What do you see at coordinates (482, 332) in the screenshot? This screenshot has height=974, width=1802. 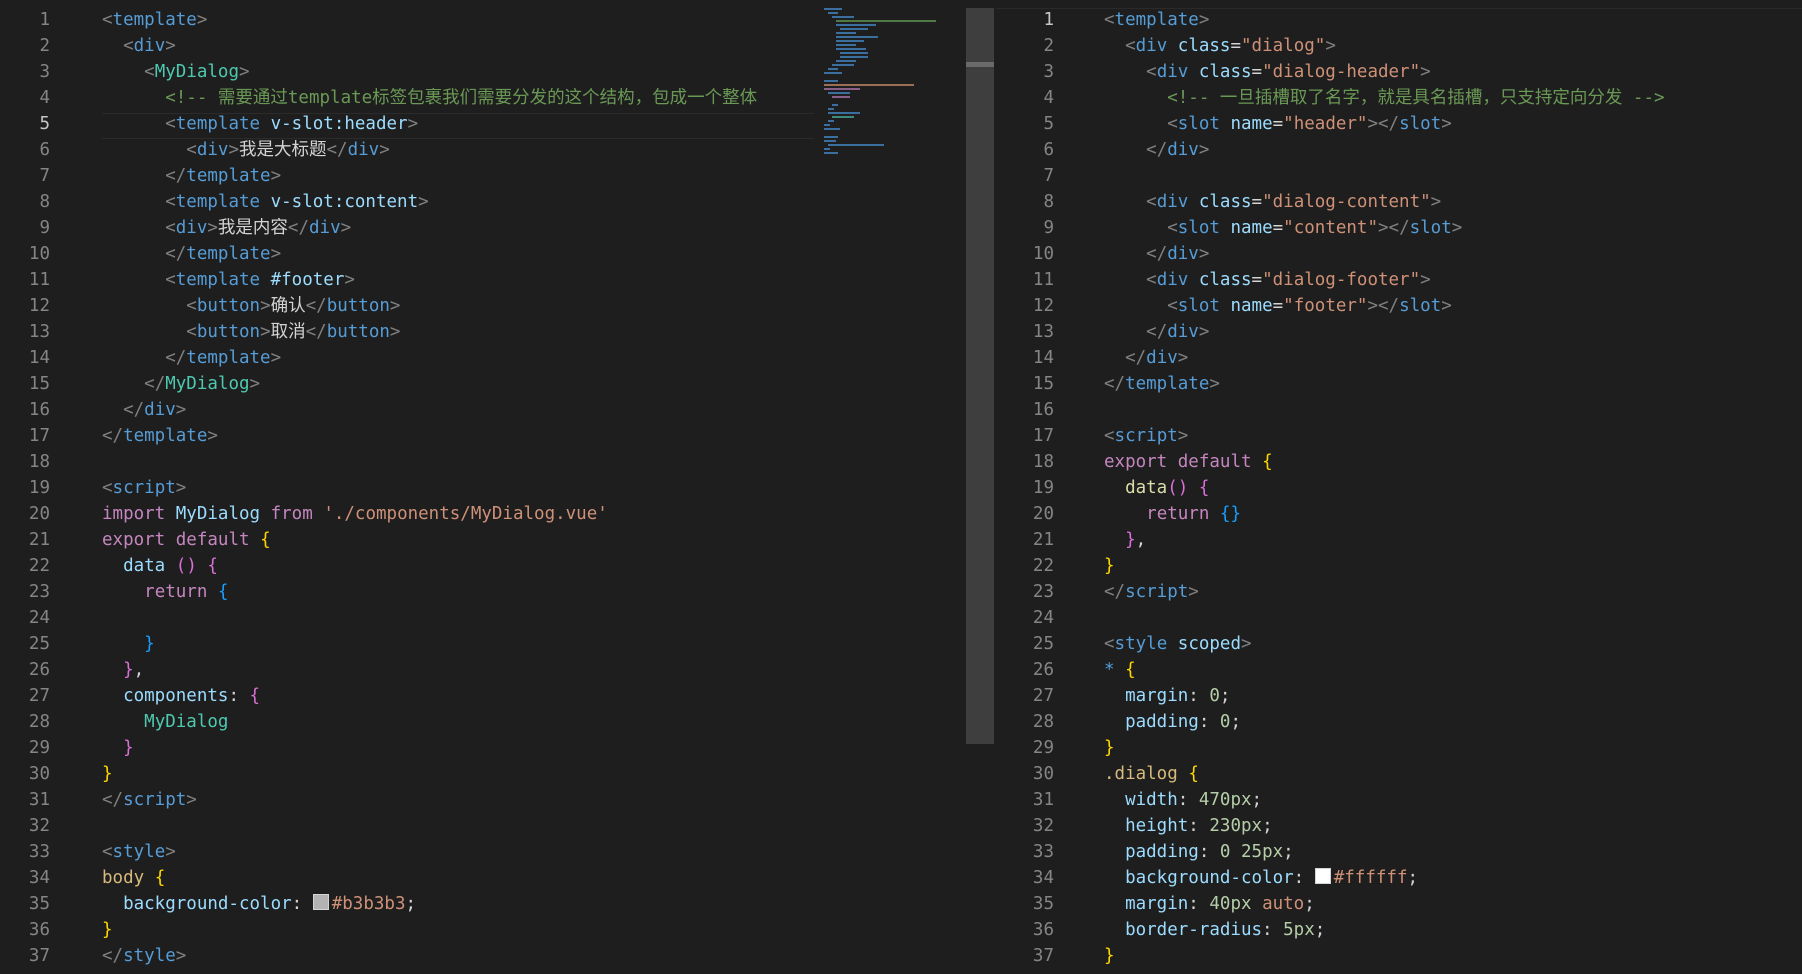 I see `code-line: 13 <button>取消</button>` at bounding box center [482, 332].